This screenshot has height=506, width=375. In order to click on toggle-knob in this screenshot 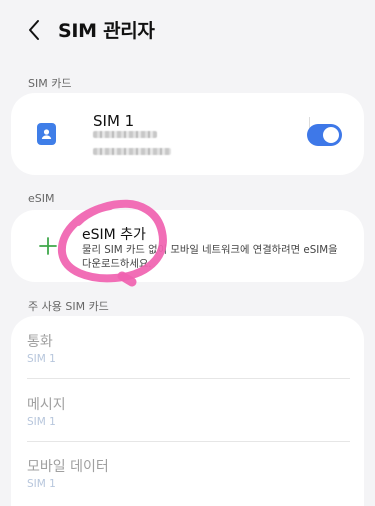, I will do `click(331, 135)`.